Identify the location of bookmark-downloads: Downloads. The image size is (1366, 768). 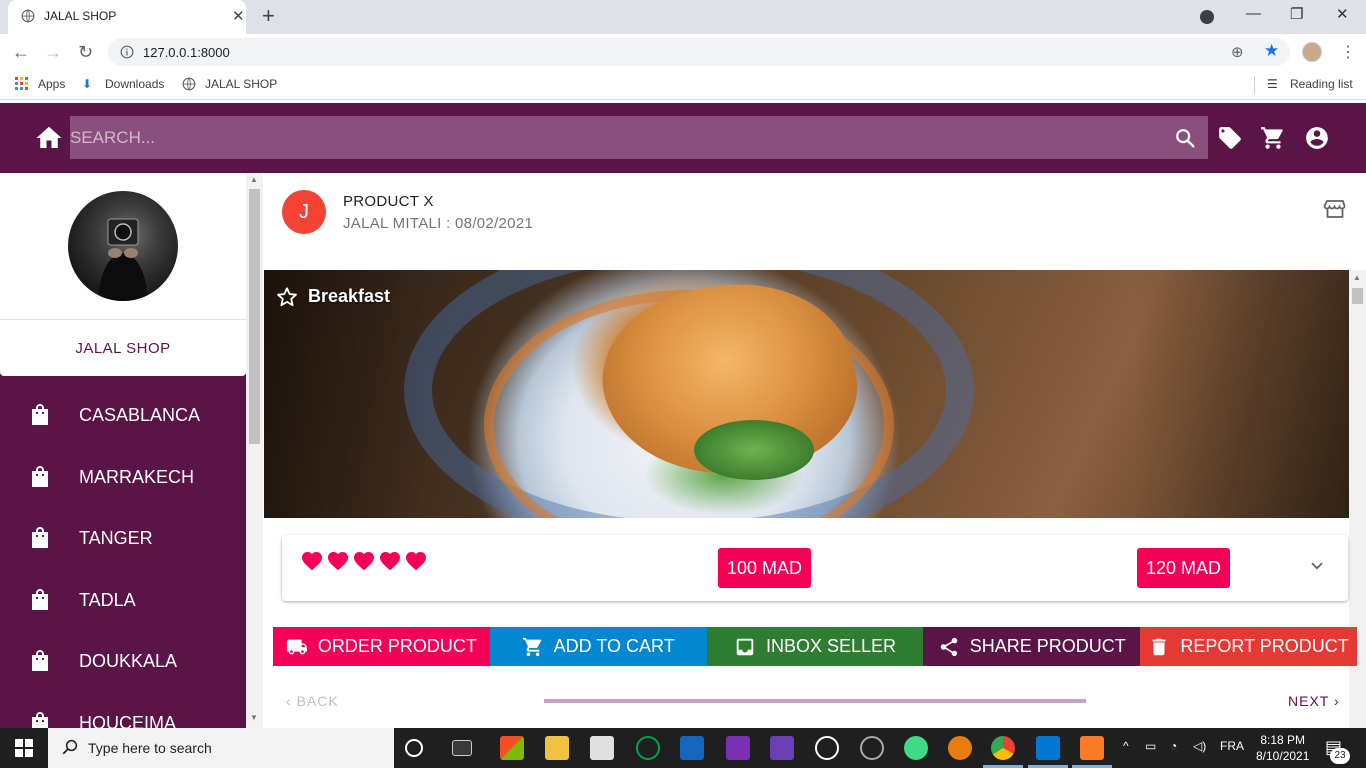
(134, 84).